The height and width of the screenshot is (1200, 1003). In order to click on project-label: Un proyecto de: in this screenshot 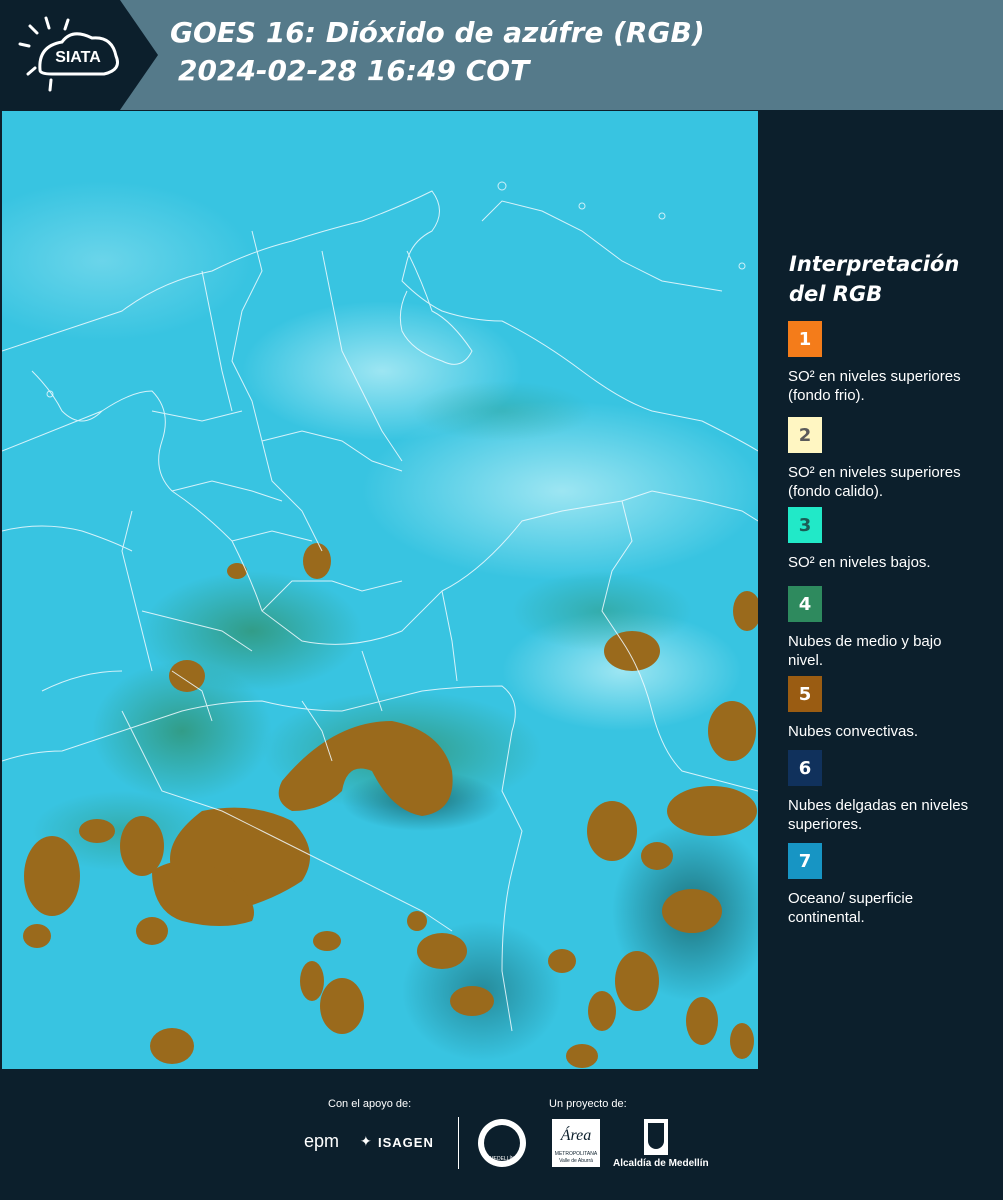, I will do `click(588, 1104)`.